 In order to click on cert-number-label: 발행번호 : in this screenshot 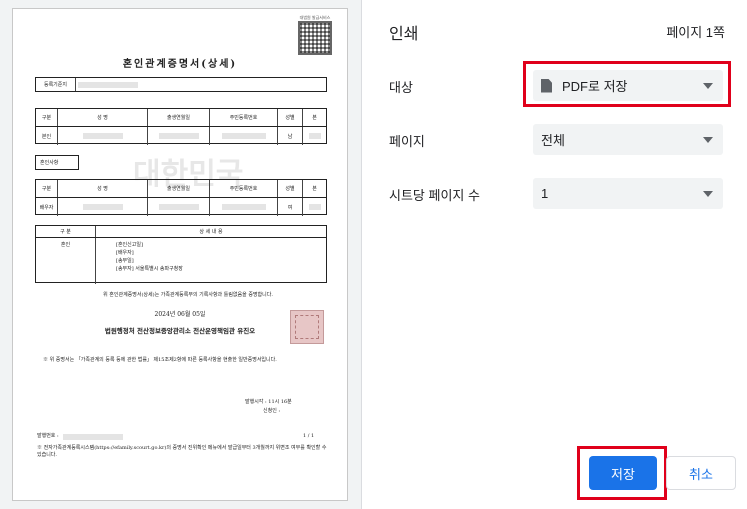, I will do `click(48, 436)`.